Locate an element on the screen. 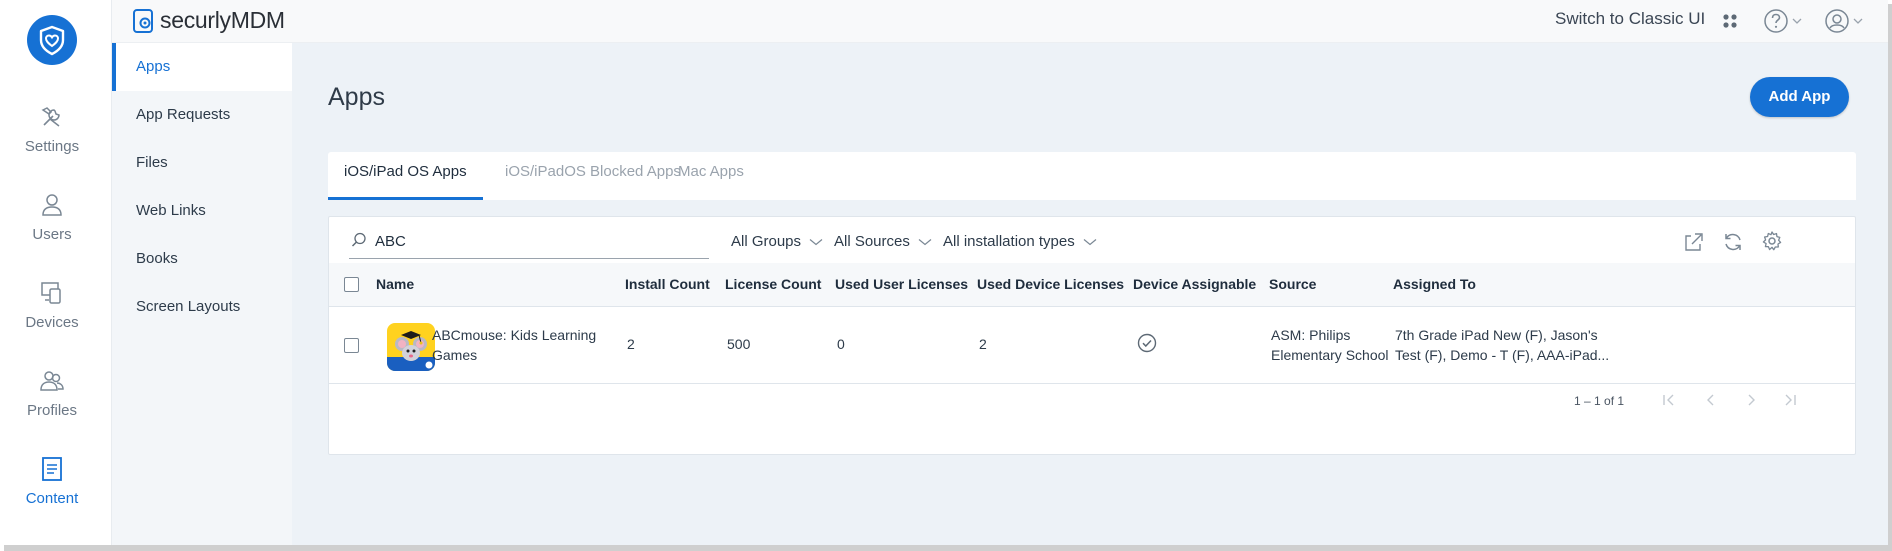 This screenshot has width=1892, height=551. assigned-line1: 7th Grade iPad New (F), Jason's is located at coordinates (1496, 335).